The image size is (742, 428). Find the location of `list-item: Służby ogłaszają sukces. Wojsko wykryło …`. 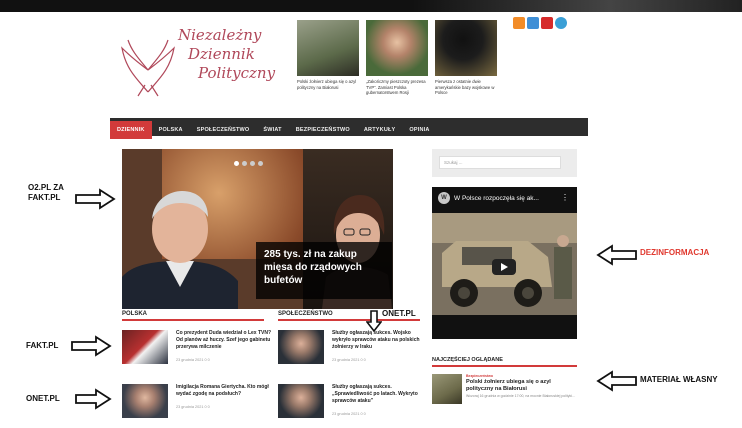

list-item: Służby ogłaszają sukces. Wojsko wykryło … is located at coordinates (353, 348).